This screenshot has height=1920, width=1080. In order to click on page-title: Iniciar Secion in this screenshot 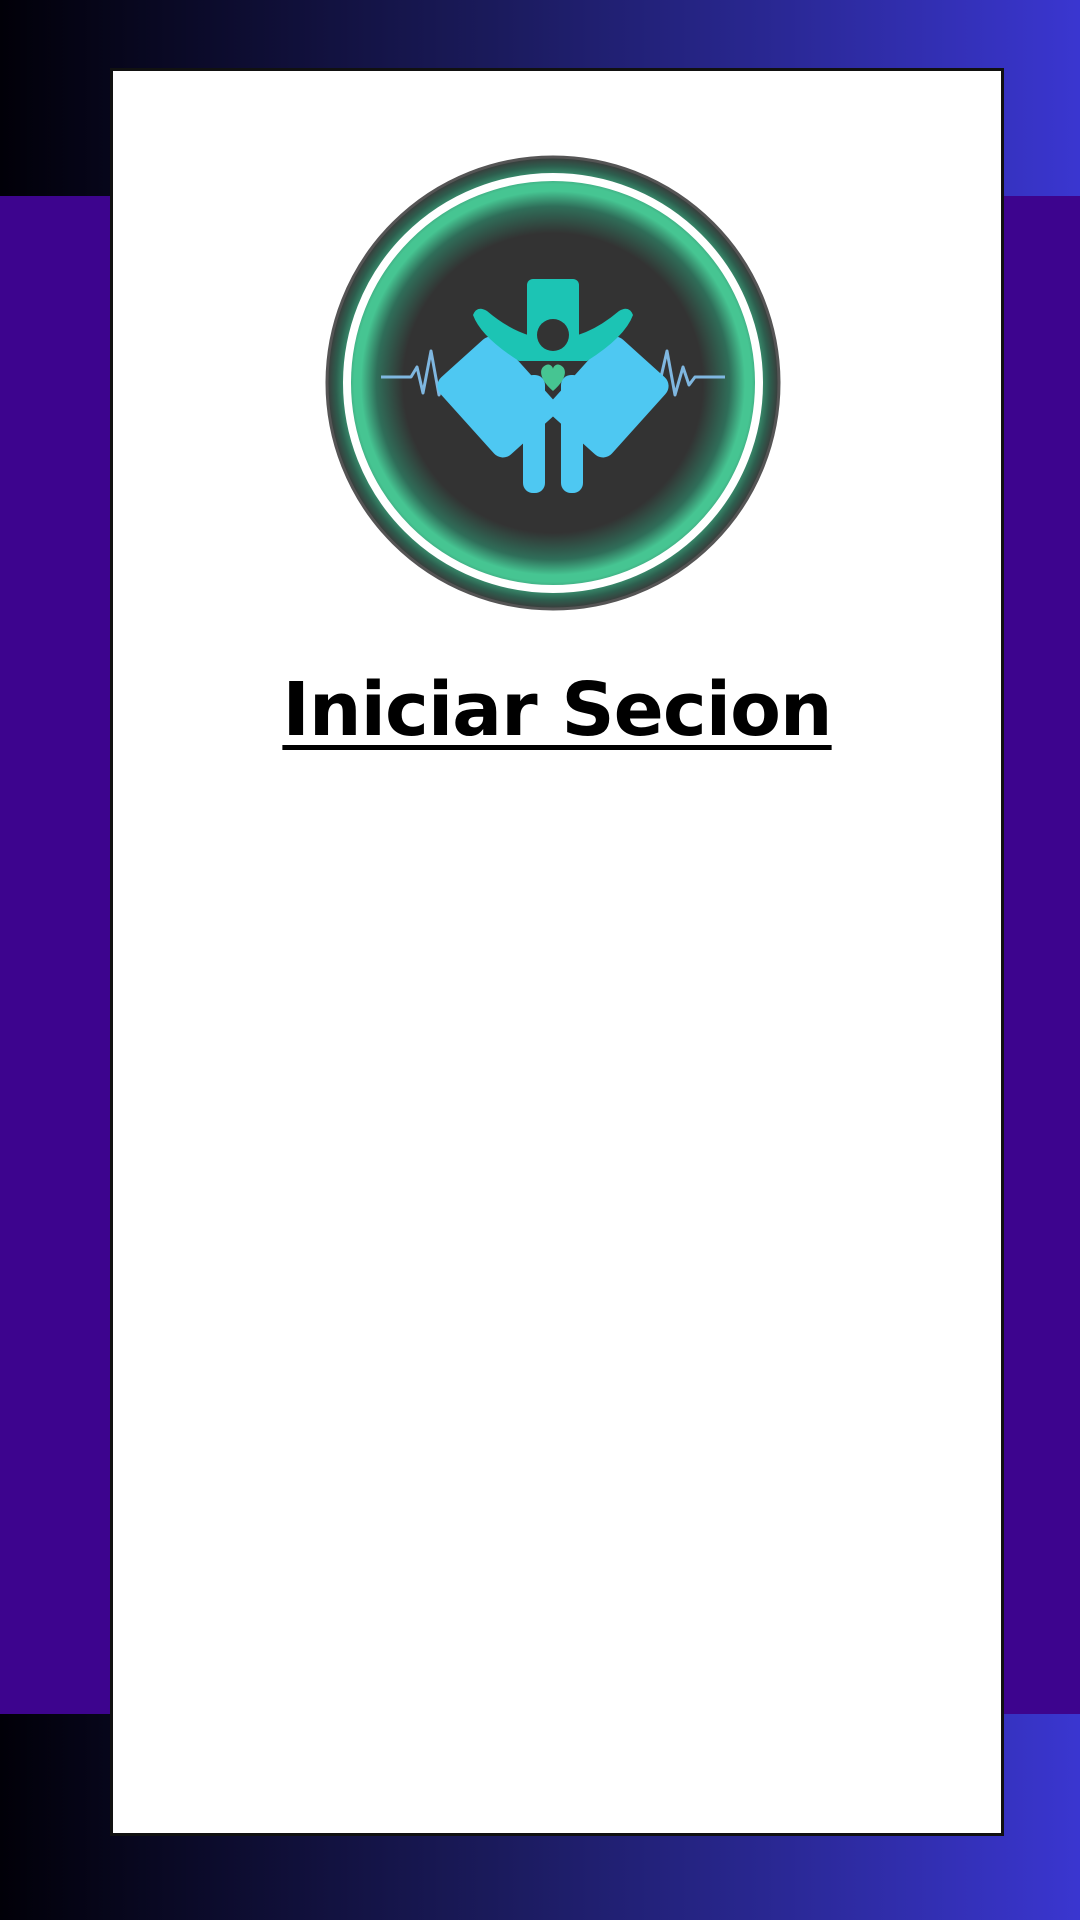, I will do `click(557, 710)`.